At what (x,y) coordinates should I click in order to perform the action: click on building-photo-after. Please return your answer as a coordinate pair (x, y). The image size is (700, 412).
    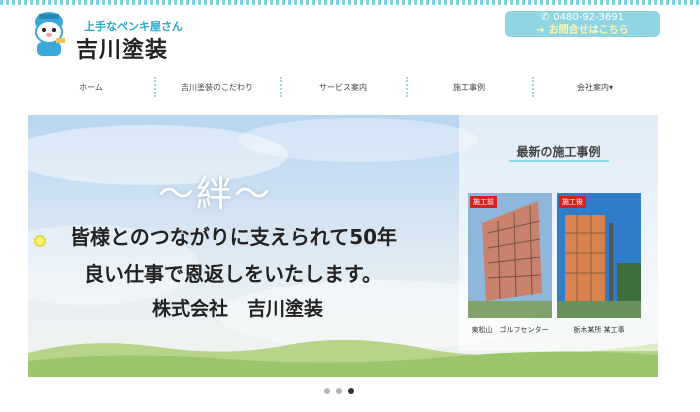
    Looking at the image, I should click on (599, 255).